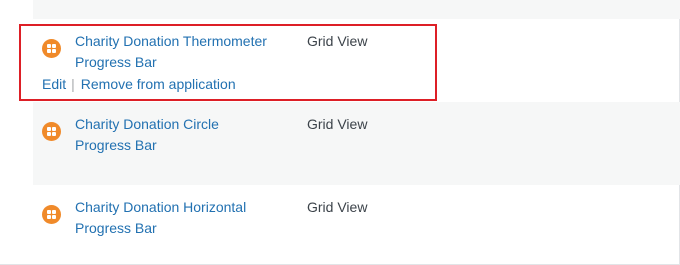 The height and width of the screenshot is (265, 680). I want to click on app-title-line1: Charity Donation Horizontal, so click(161, 207).